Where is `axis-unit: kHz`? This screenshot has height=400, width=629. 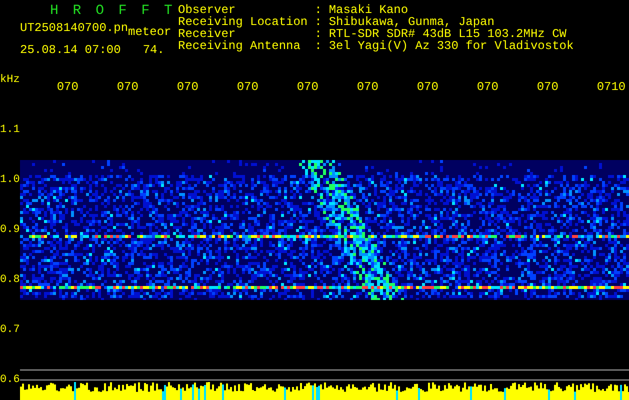
axis-unit: kHz is located at coordinates (10, 80).